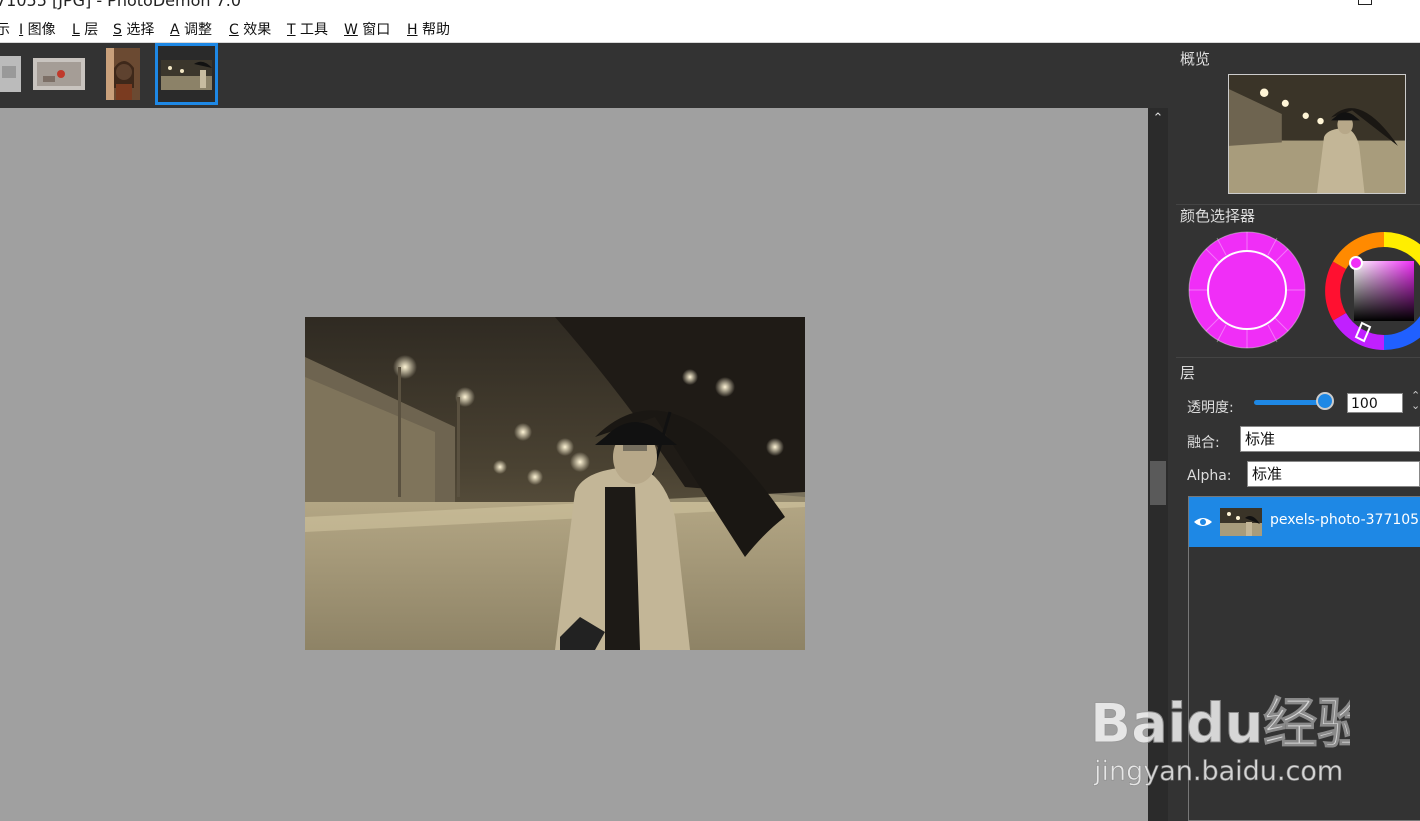 This screenshot has height=821, width=1420. What do you see at coordinates (1247, 290) in the screenshot?
I see `primary-color-swatch` at bounding box center [1247, 290].